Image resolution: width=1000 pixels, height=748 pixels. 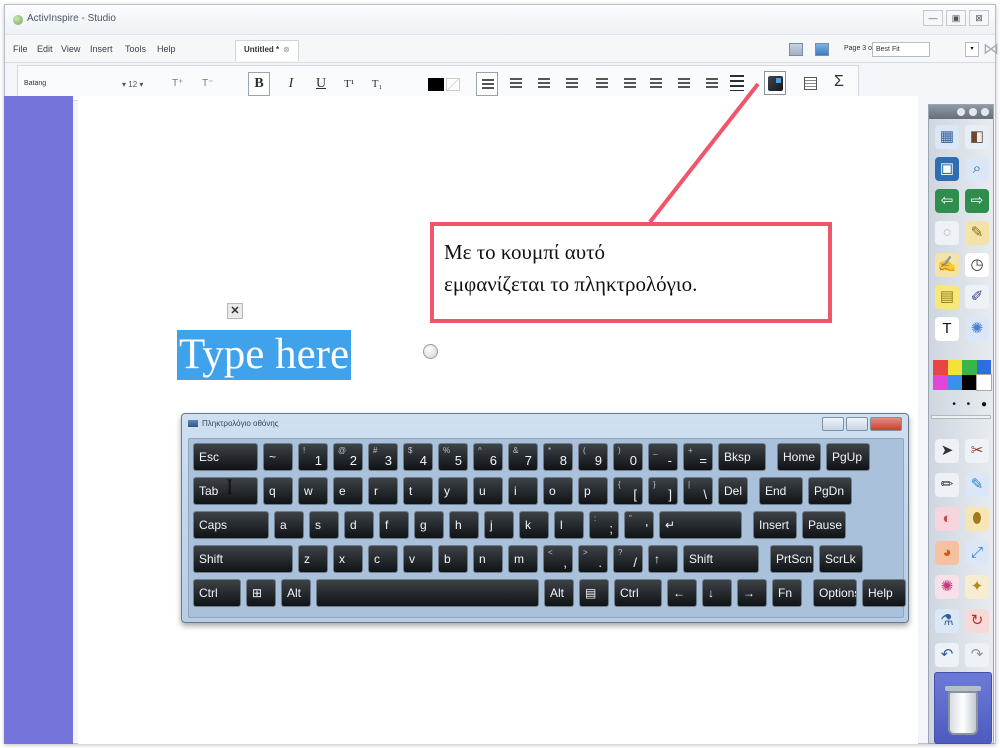 What do you see at coordinates (985, 112) in the screenshot?
I see `toolbox-pin-icon` at bounding box center [985, 112].